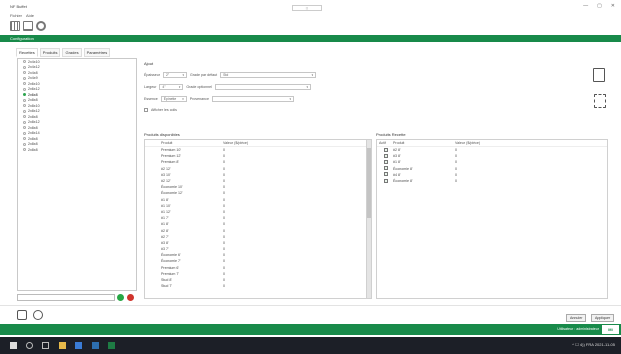 Image resolution: width=621 pixels, height=354 pixels. What do you see at coordinates (599, 75) in the screenshot?
I see `export-icon` at bounding box center [599, 75].